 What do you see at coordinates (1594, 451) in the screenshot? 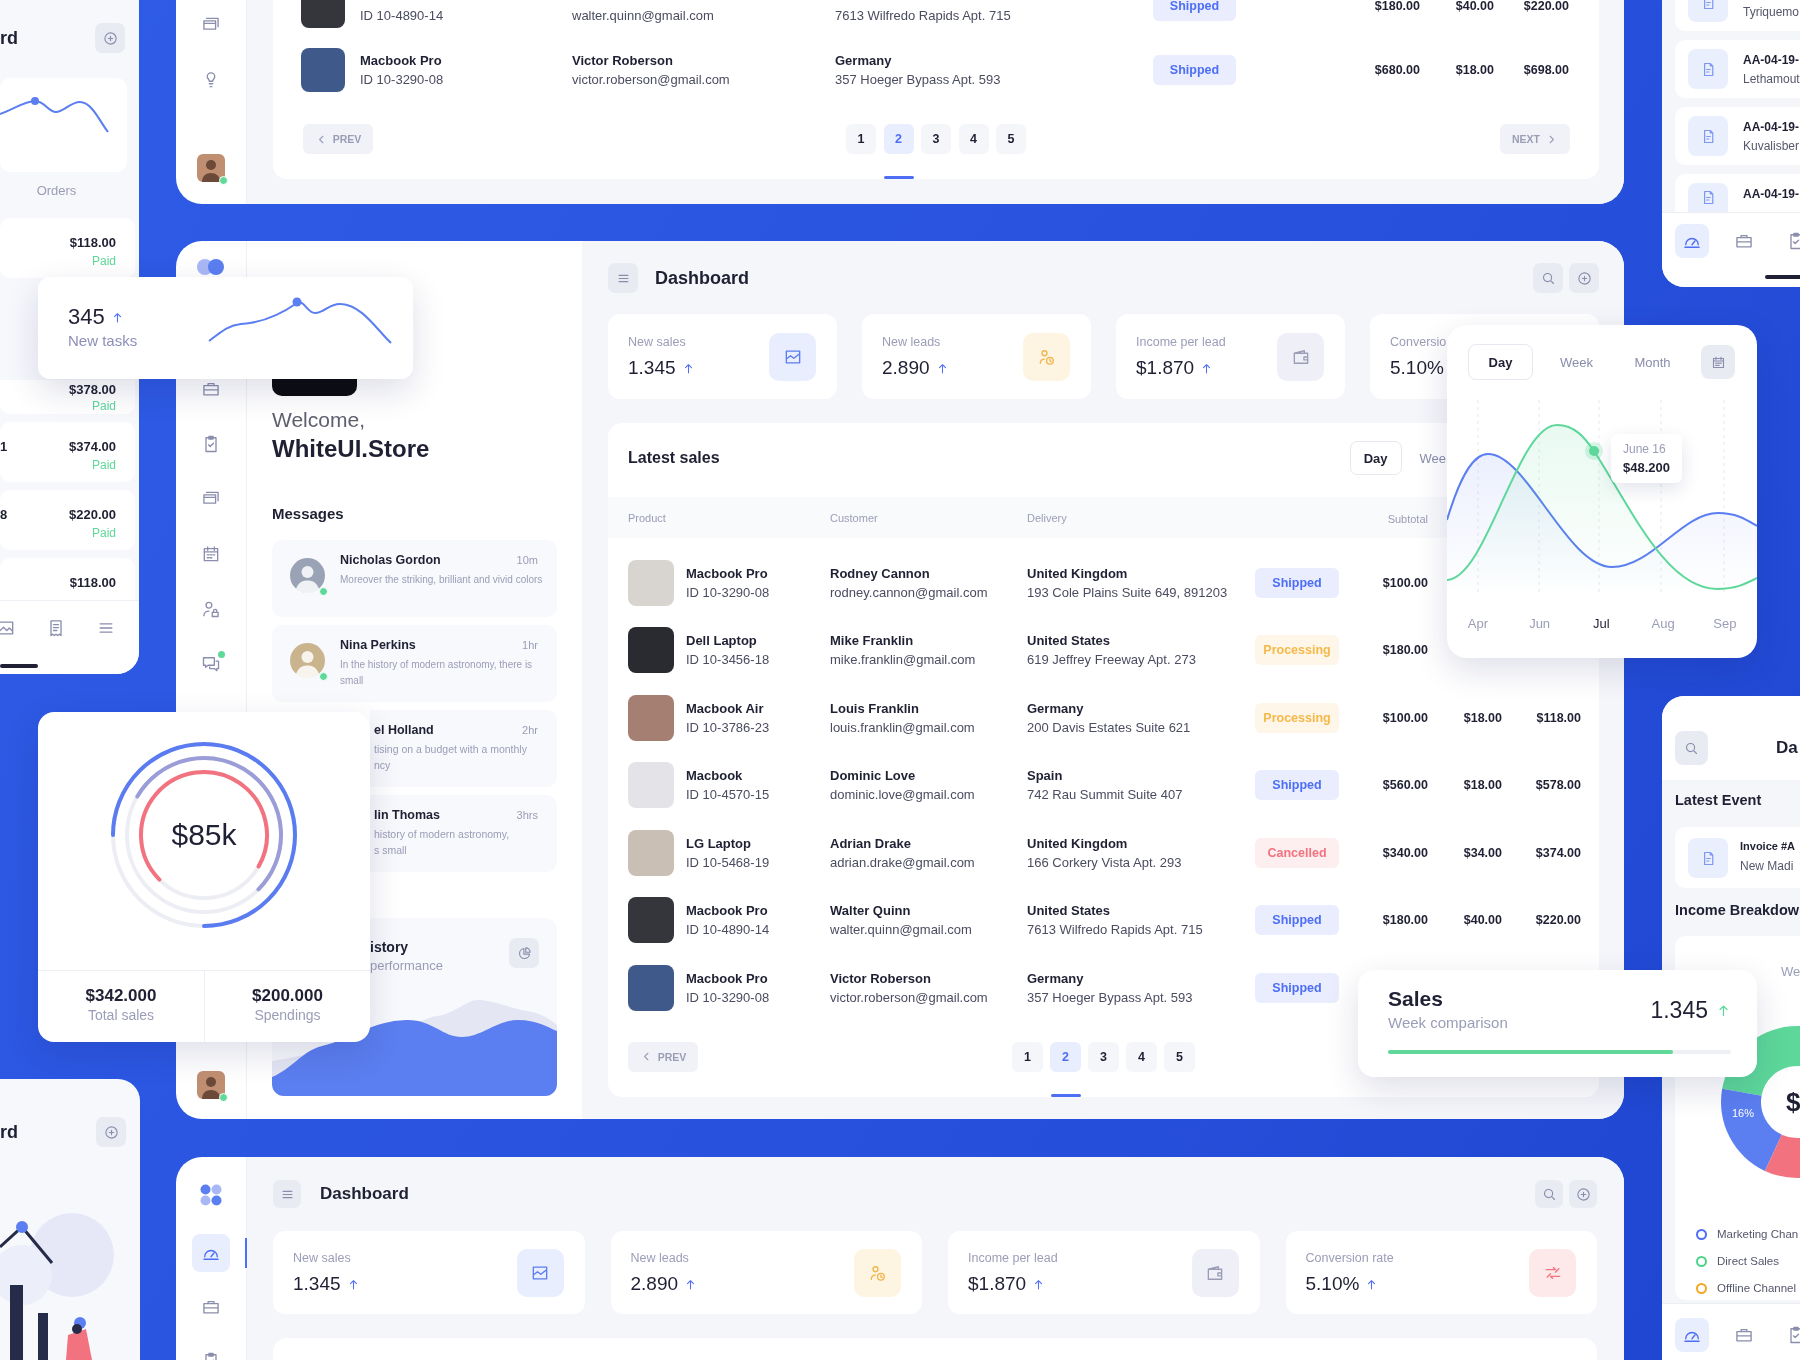
I see `data-point` at bounding box center [1594, 451].